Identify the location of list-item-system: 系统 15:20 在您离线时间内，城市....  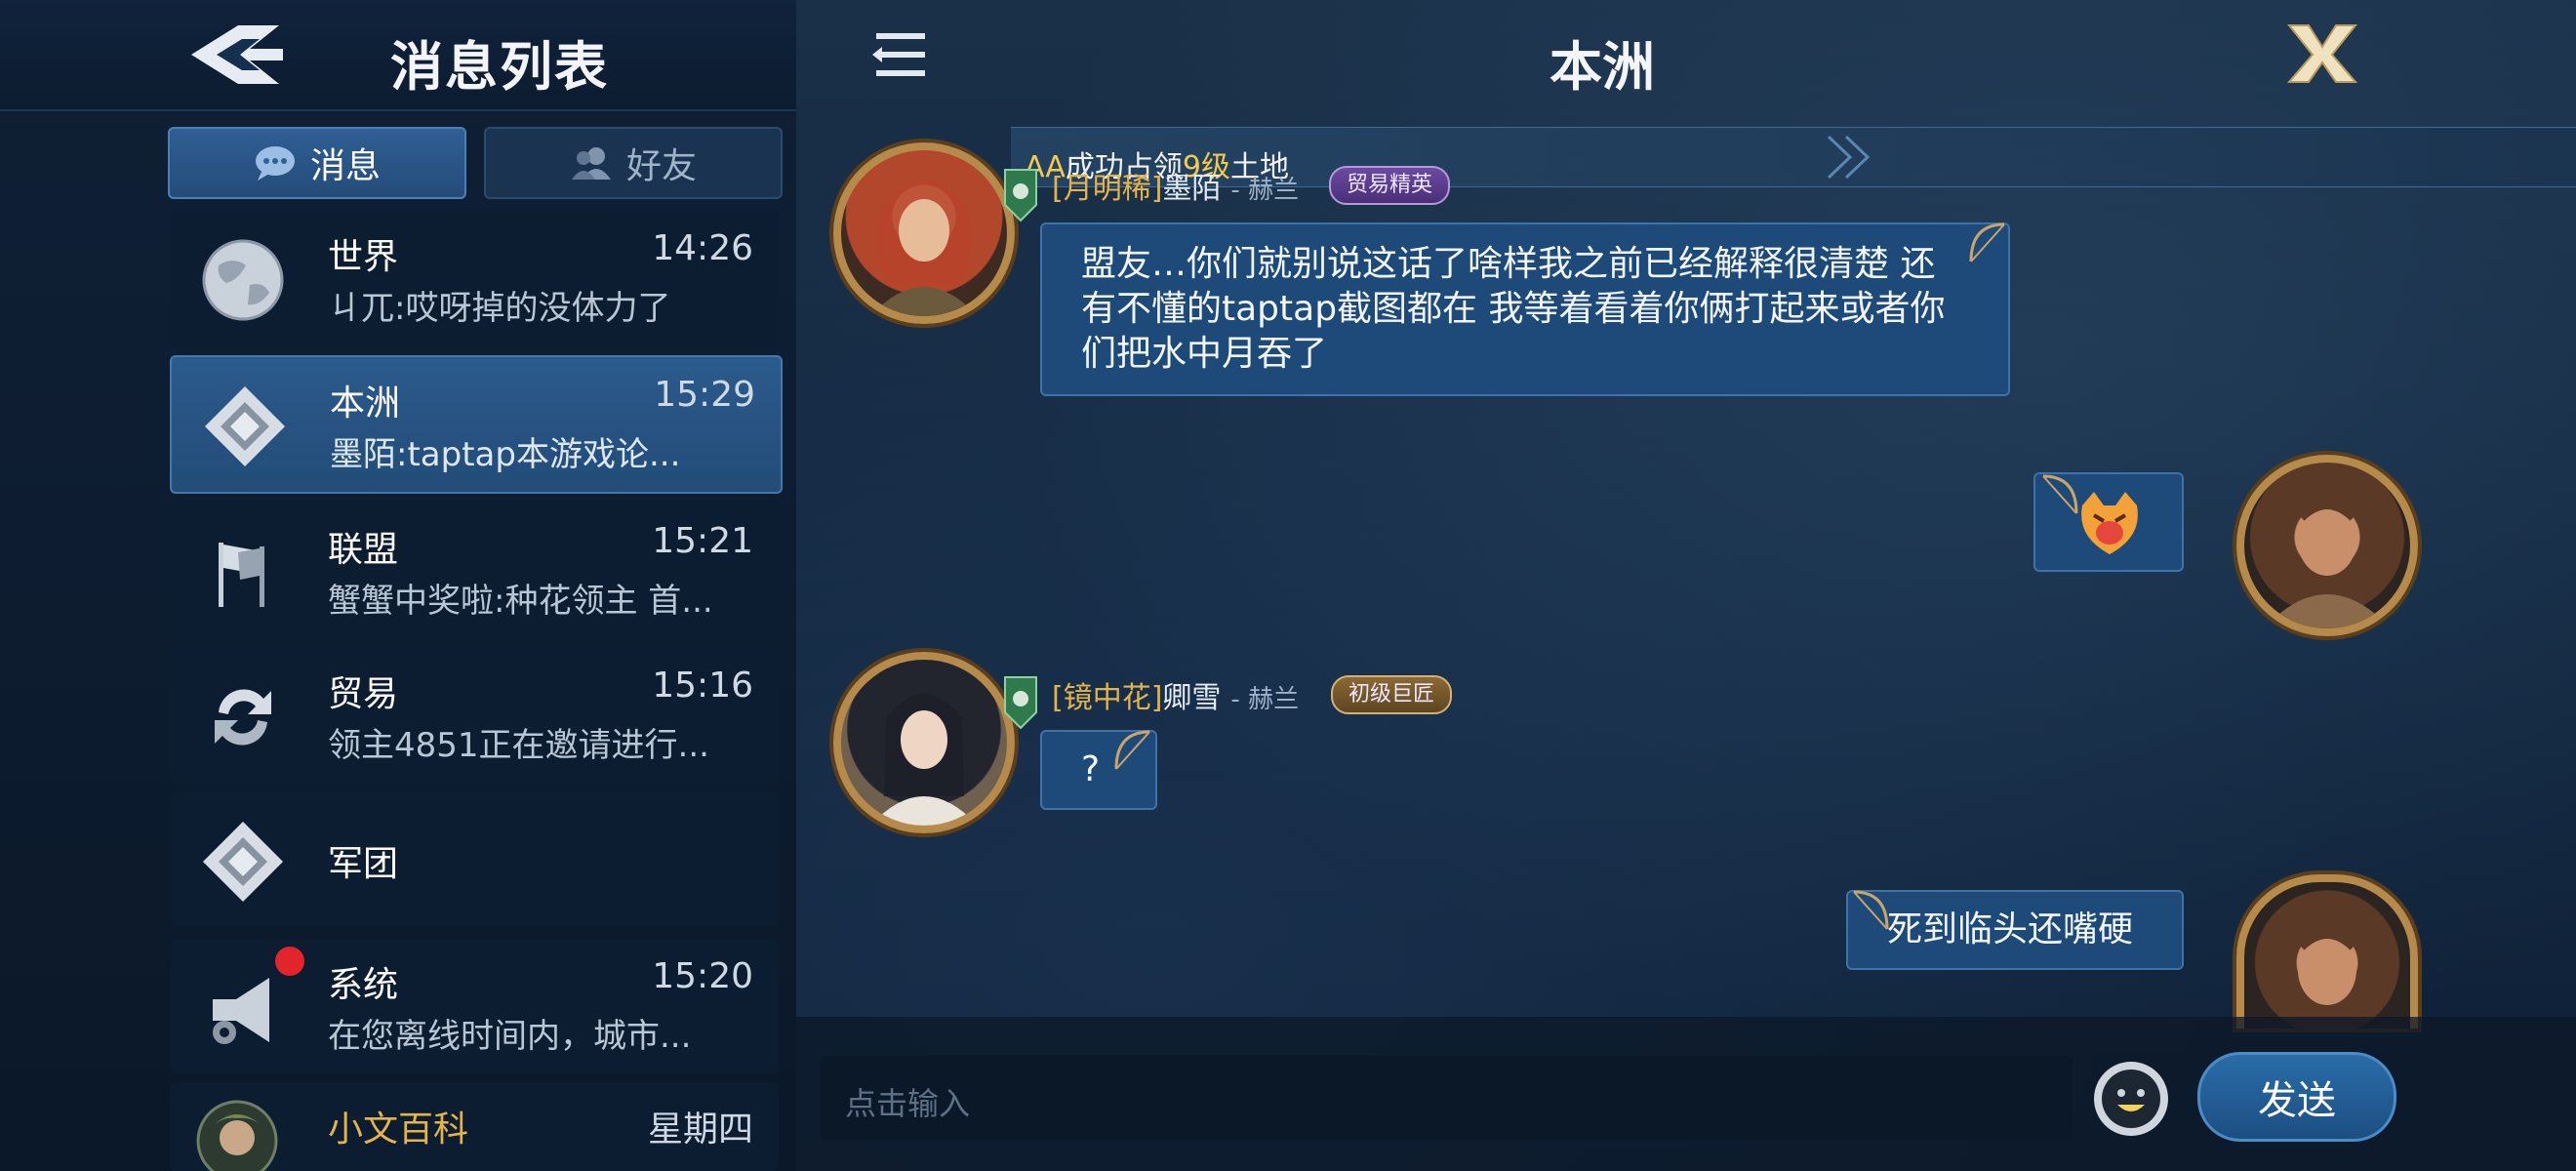
(474, 1006).